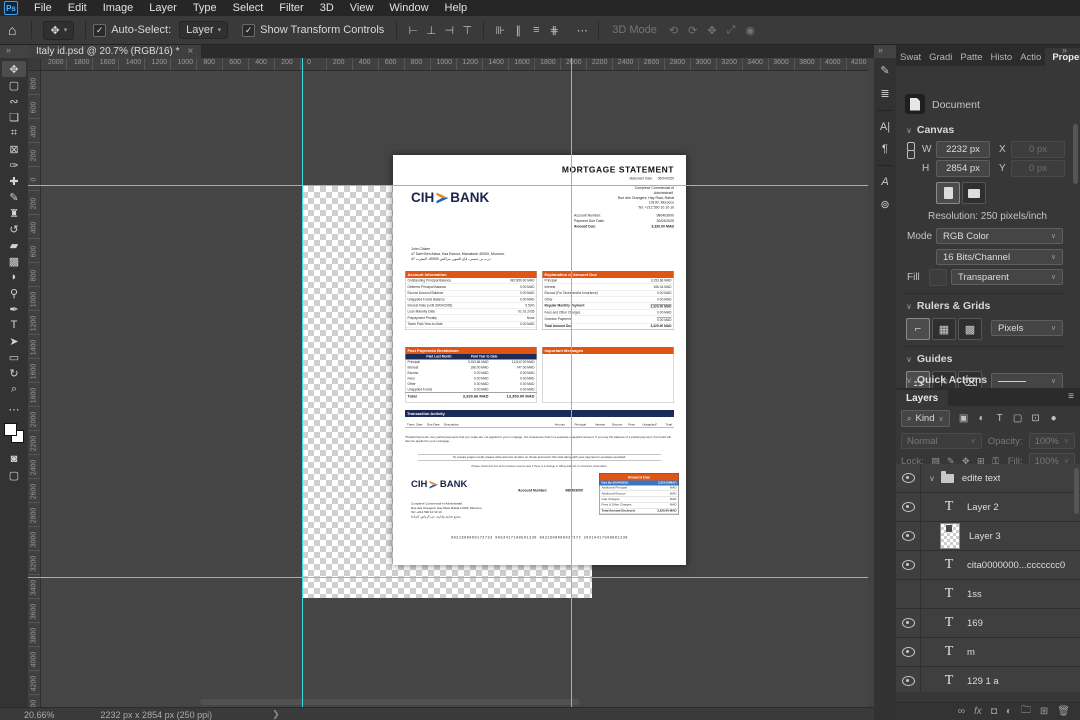 The height and width of the screenshot is (720, 1080). I want to click on layers-scrollbar, so click(1076, 491).